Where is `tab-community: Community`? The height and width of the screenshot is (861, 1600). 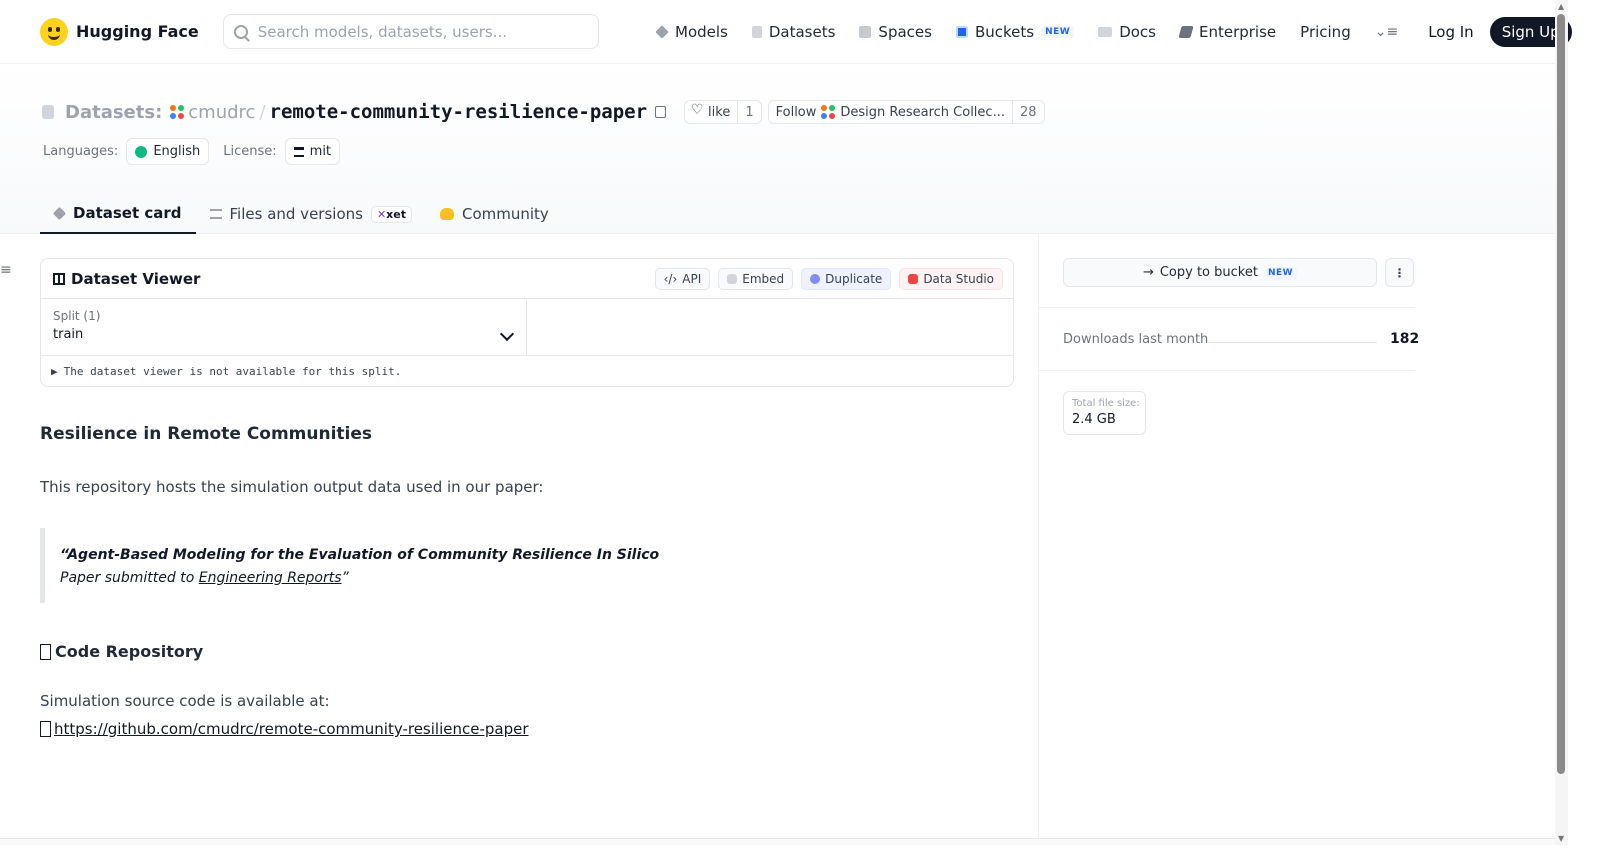
tab-community: Community is located at coordinates (494, 214).